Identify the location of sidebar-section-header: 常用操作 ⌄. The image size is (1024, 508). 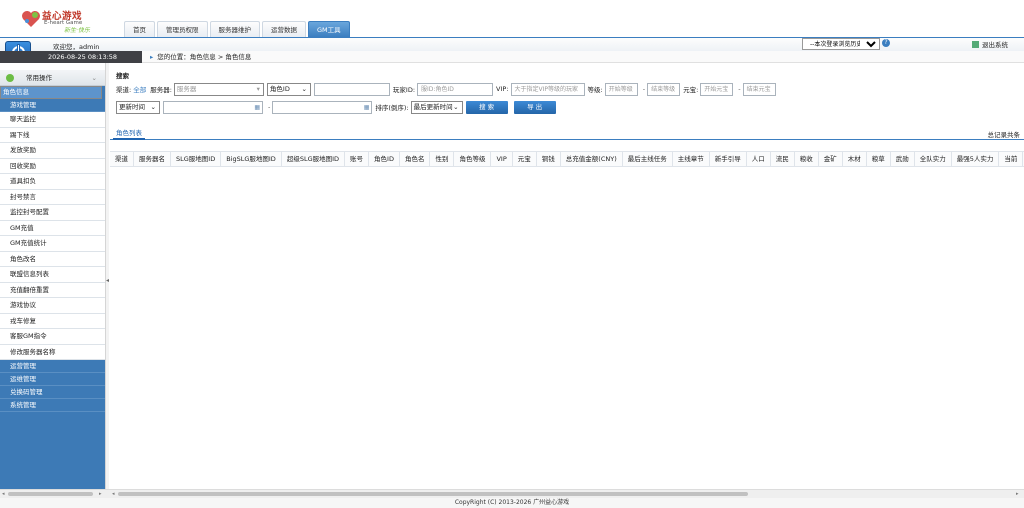
(52, 78).